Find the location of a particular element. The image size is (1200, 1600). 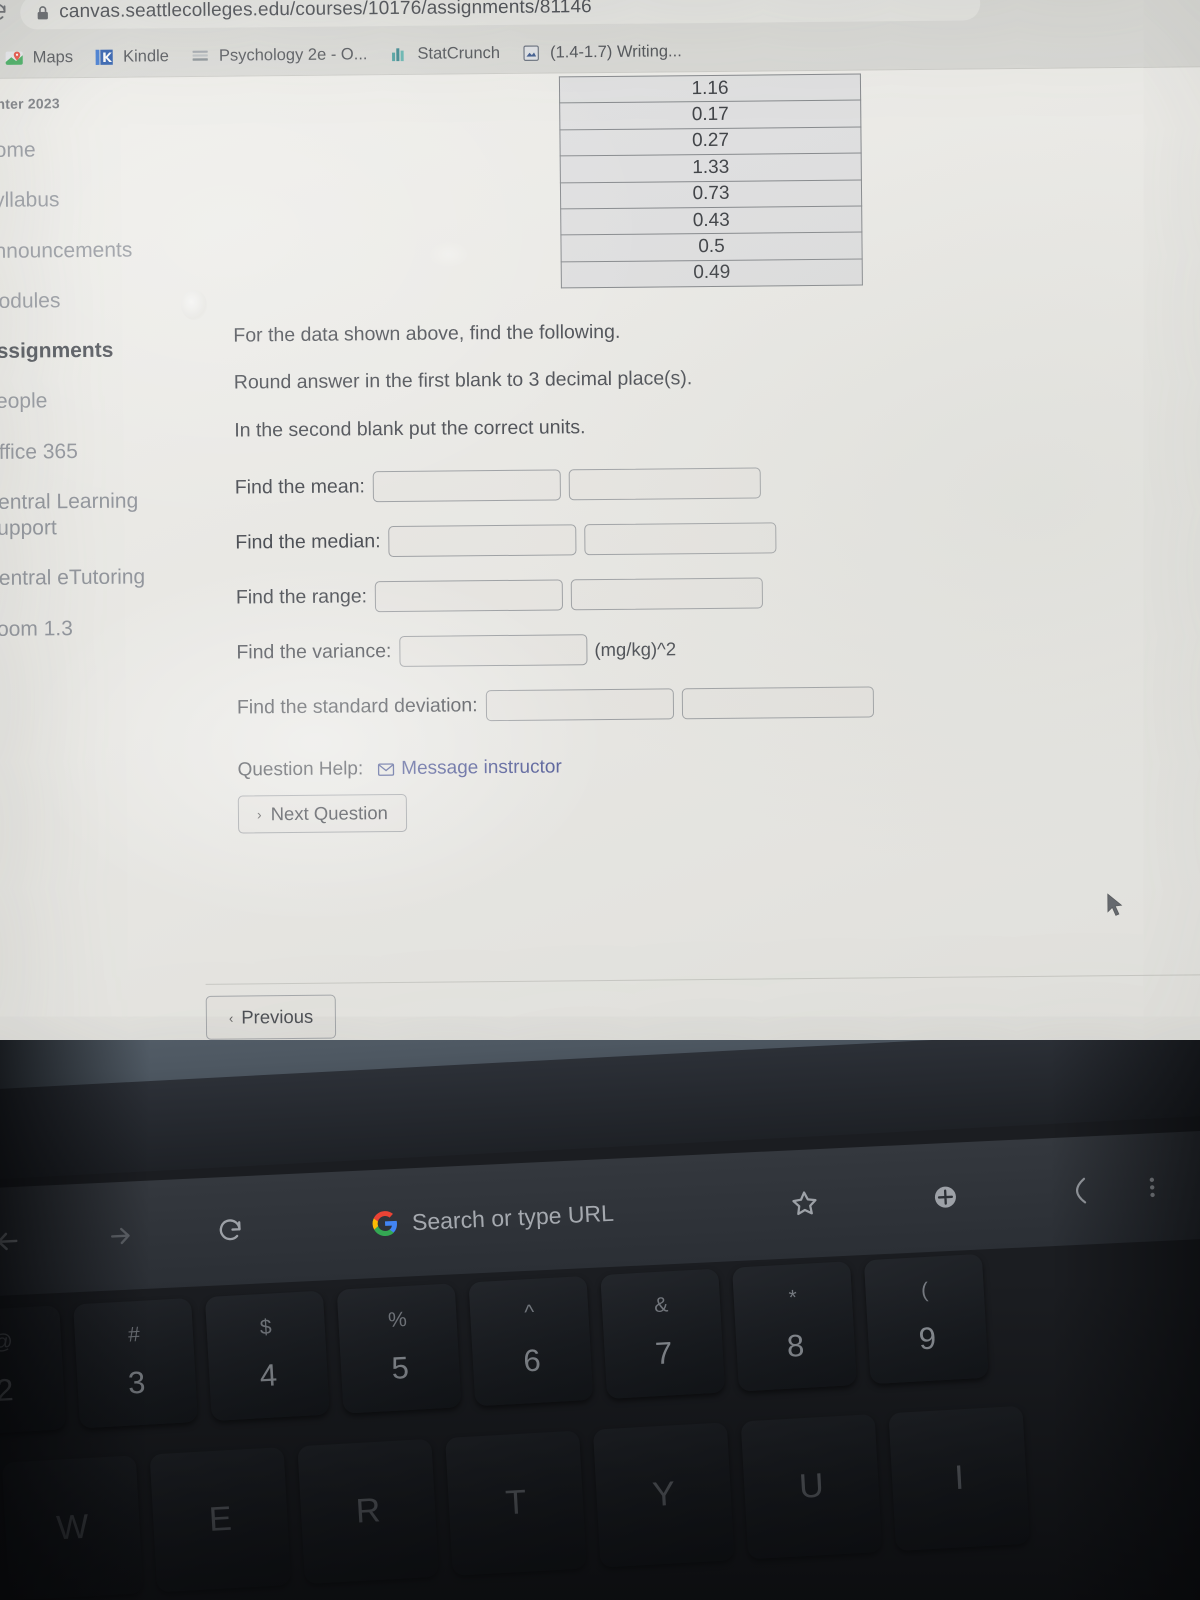

previous-button: ‹ Previous is located at coordinates (271, 1017).